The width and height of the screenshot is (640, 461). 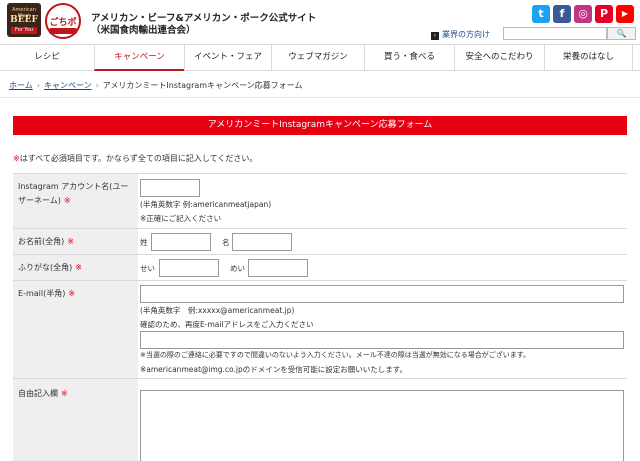 I want to click on gochipo-logo: ごちポ, so click(x=63, y=21).